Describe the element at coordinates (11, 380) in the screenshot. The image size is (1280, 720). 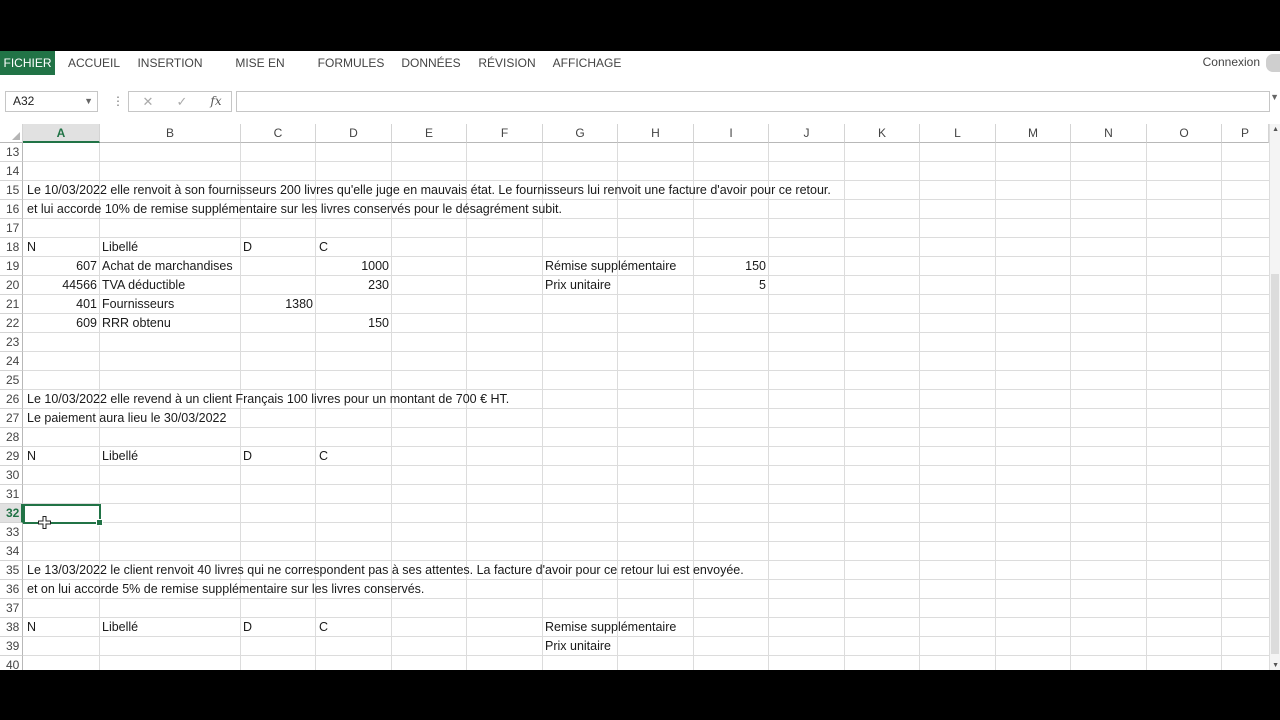
I see `row-header-25: 25` at that location.